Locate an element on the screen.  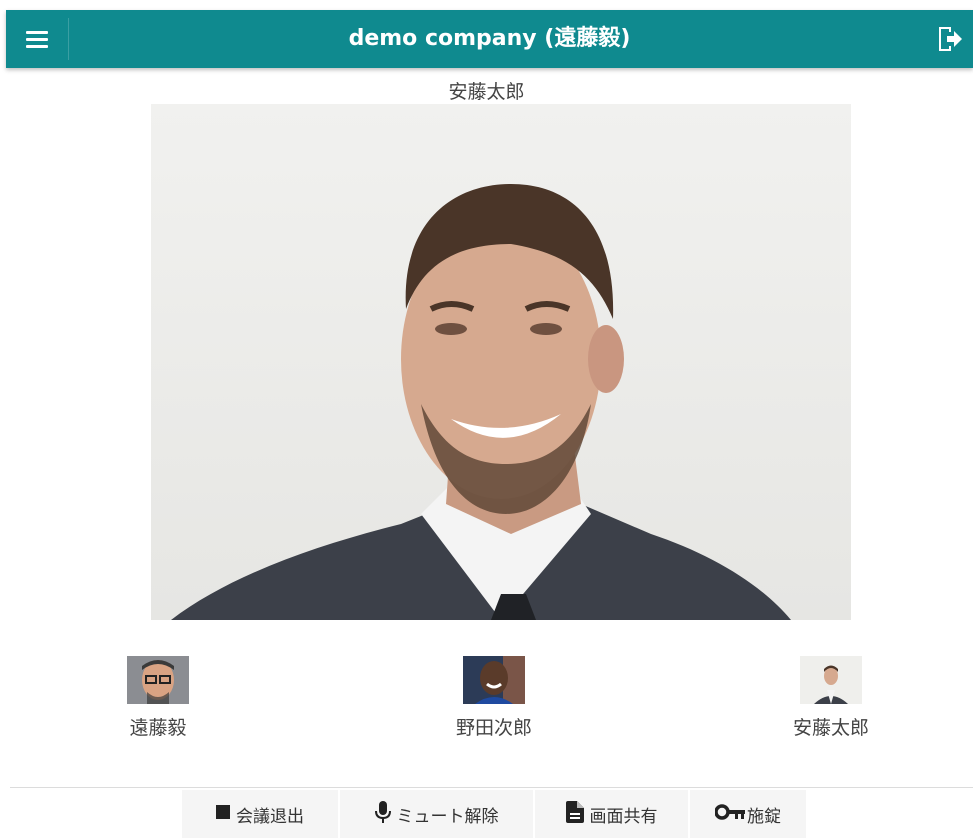
main-speaker-name: 安藤太郎 is located at coordinates (486, 92).